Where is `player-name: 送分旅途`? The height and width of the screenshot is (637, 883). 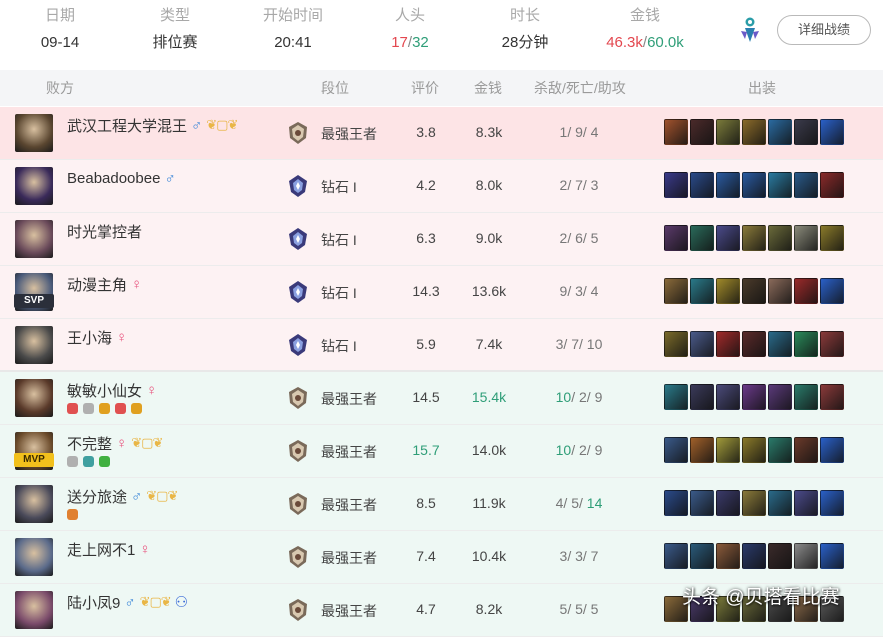
player-name: 送分旅途 is located at coordinates (97, 496).